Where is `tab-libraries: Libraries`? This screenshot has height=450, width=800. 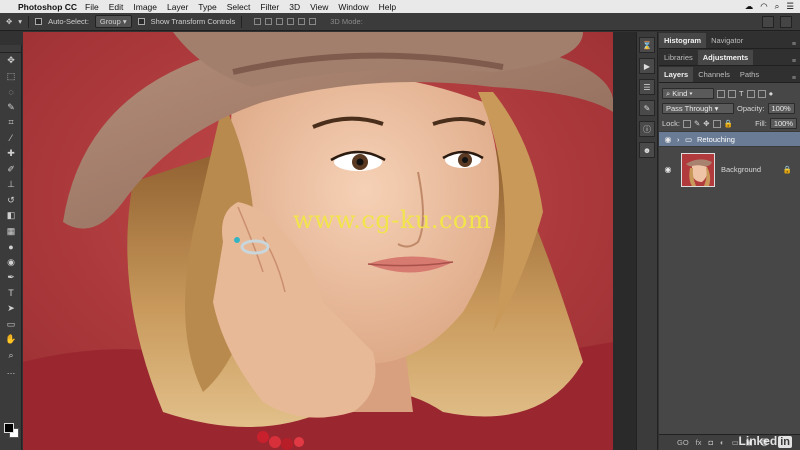
tab-libraries: Libraries is located at coordinates (678, 57).